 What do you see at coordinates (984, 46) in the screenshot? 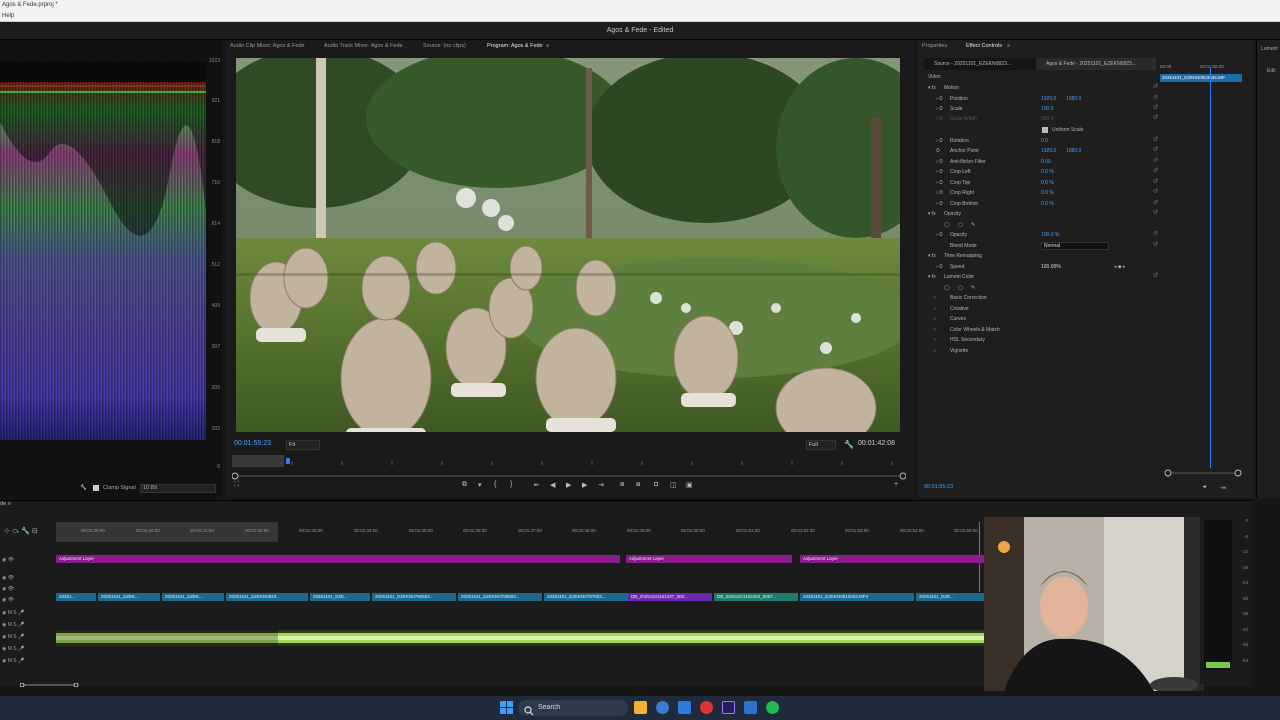
I see `tab-effect-controls: Effect Controls` at bounding box center [984, 46].